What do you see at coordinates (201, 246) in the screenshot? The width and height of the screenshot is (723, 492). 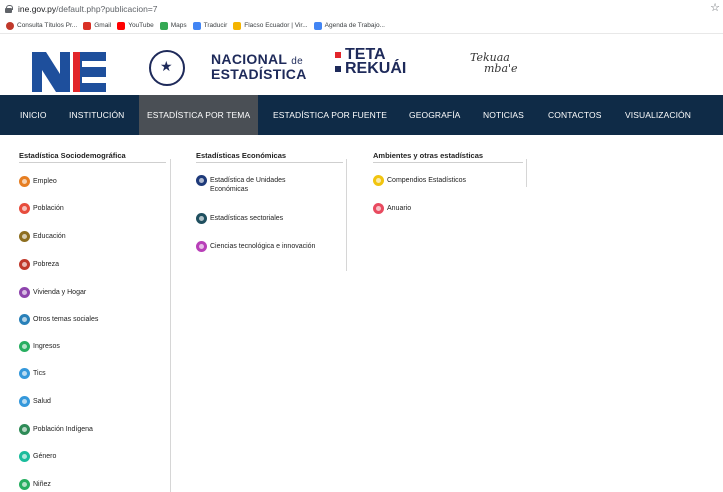 I see `science-icon` at bounding box center [201, 246].